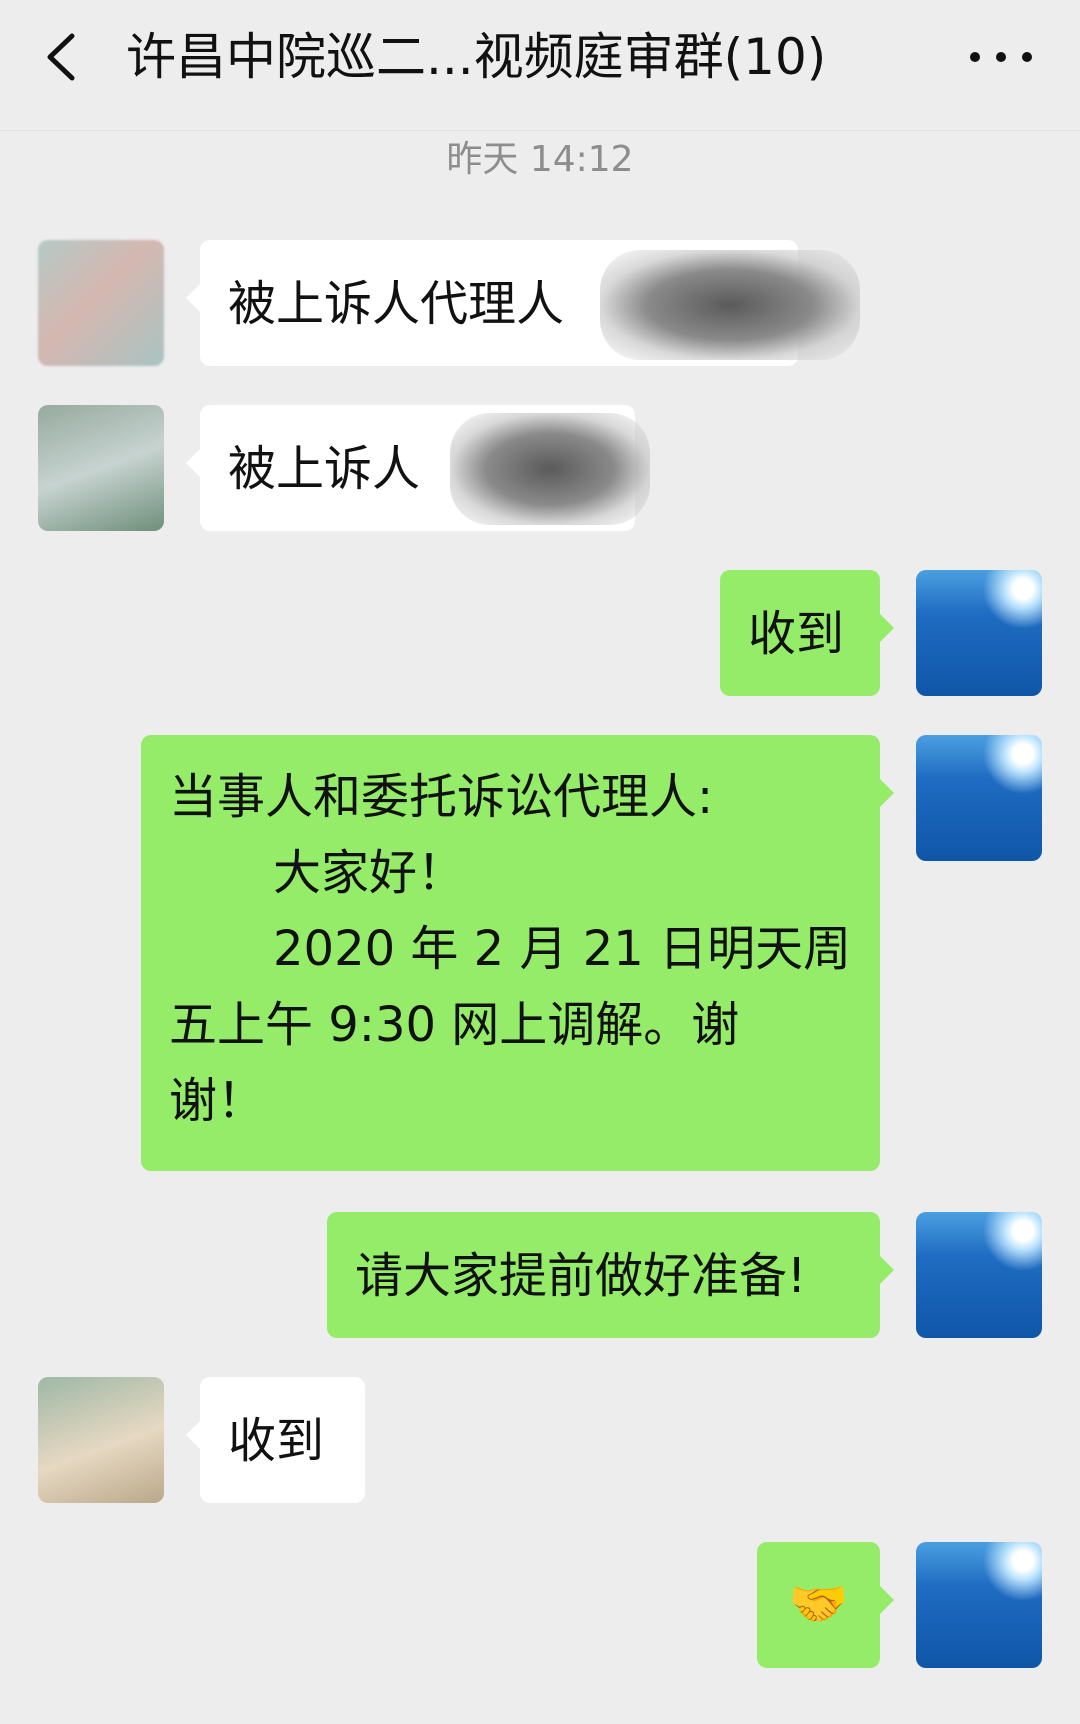 This screenshot has width=1080, height=1724. What do you see at coordinates (441, 797) in the screenshot?
I see `message-text-line: 当事人和委托诉讼代理人:` at bounding box center [441, 797].